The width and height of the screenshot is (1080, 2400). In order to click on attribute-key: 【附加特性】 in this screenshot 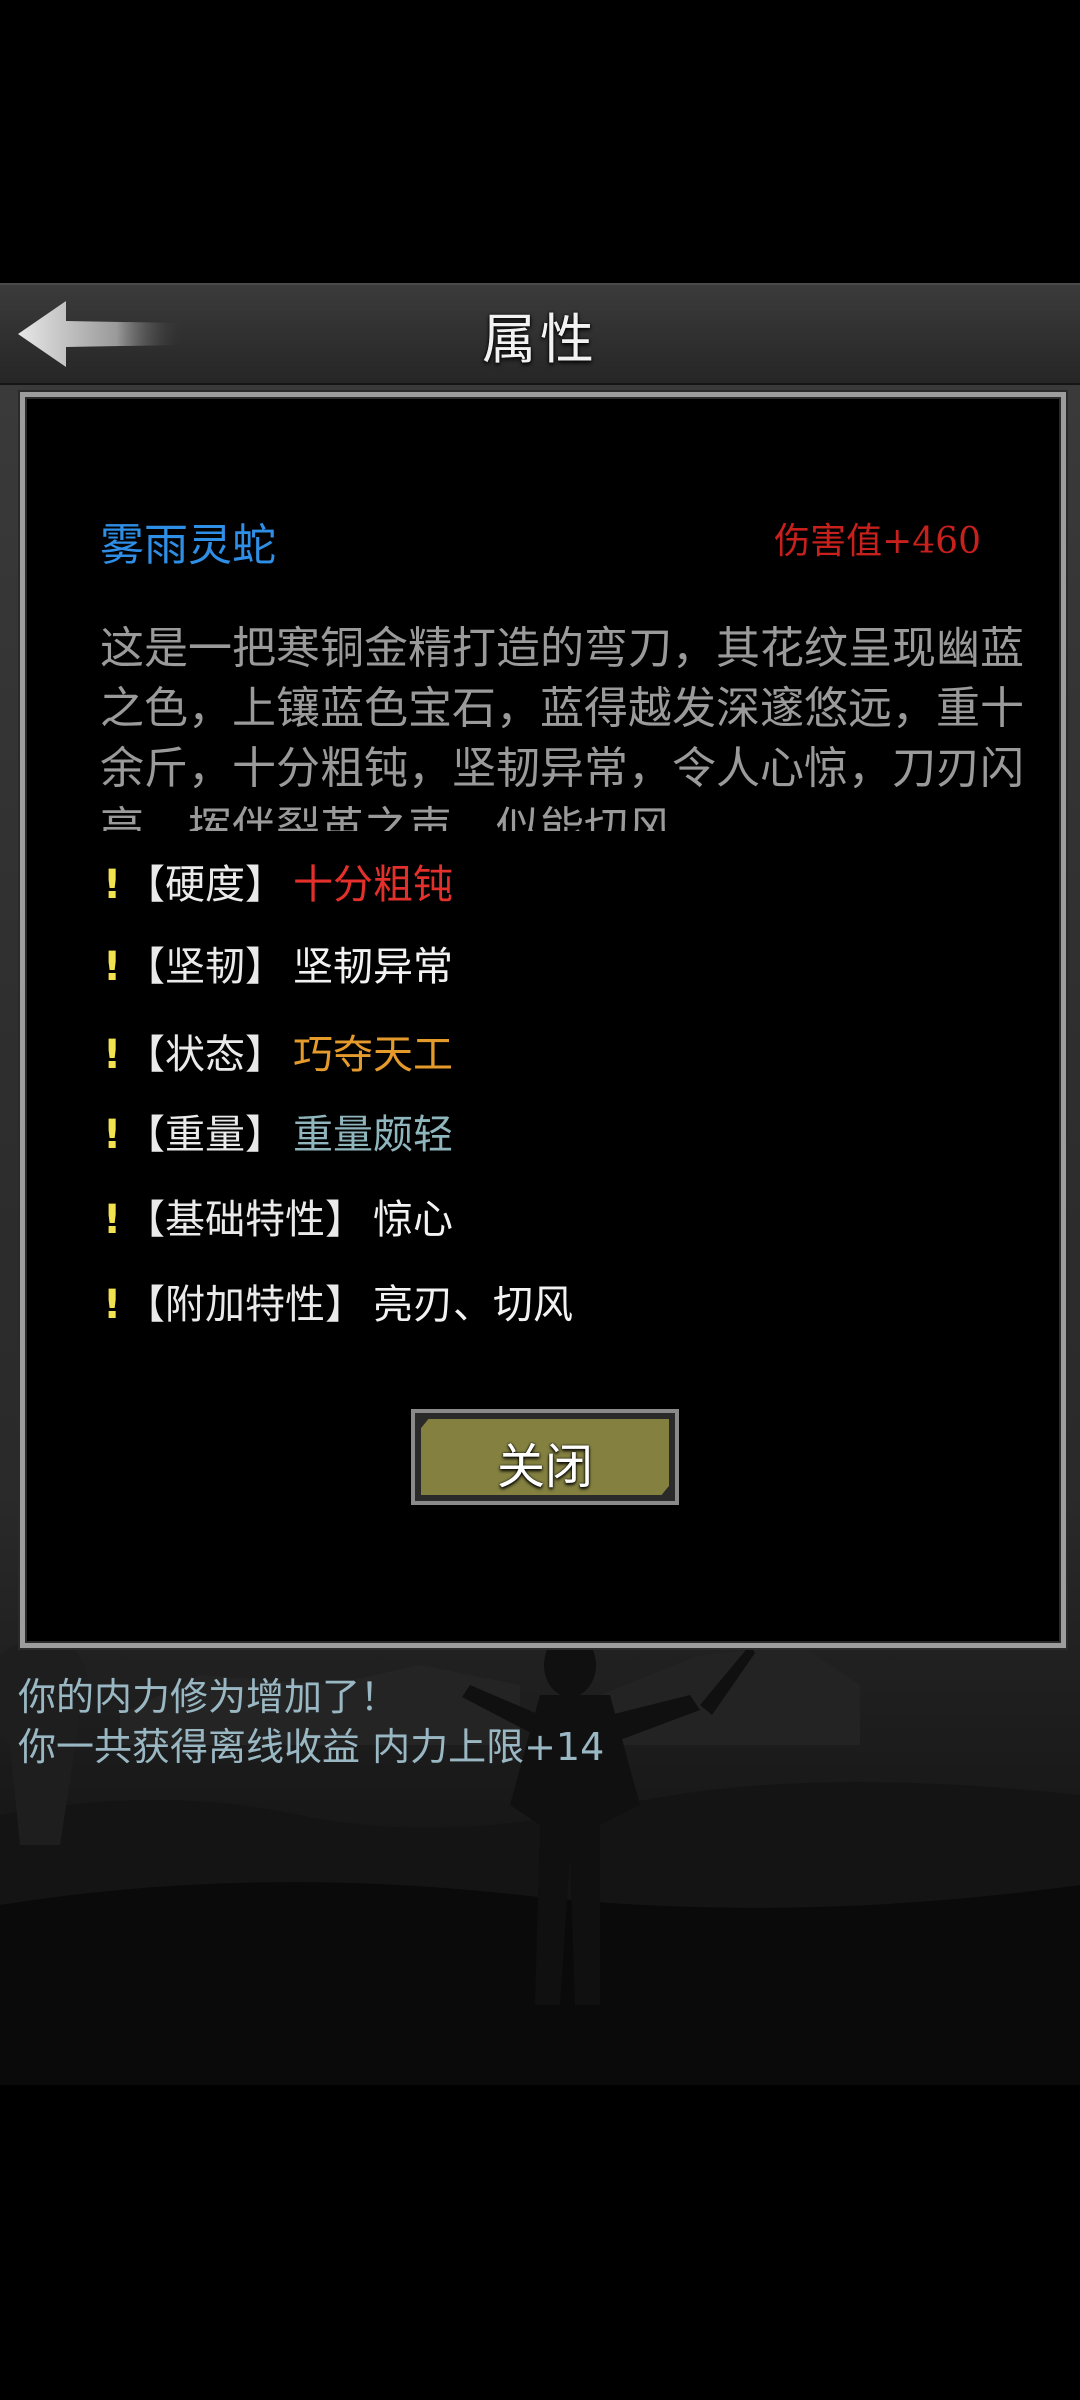, I will do `click(245, 1305)`.